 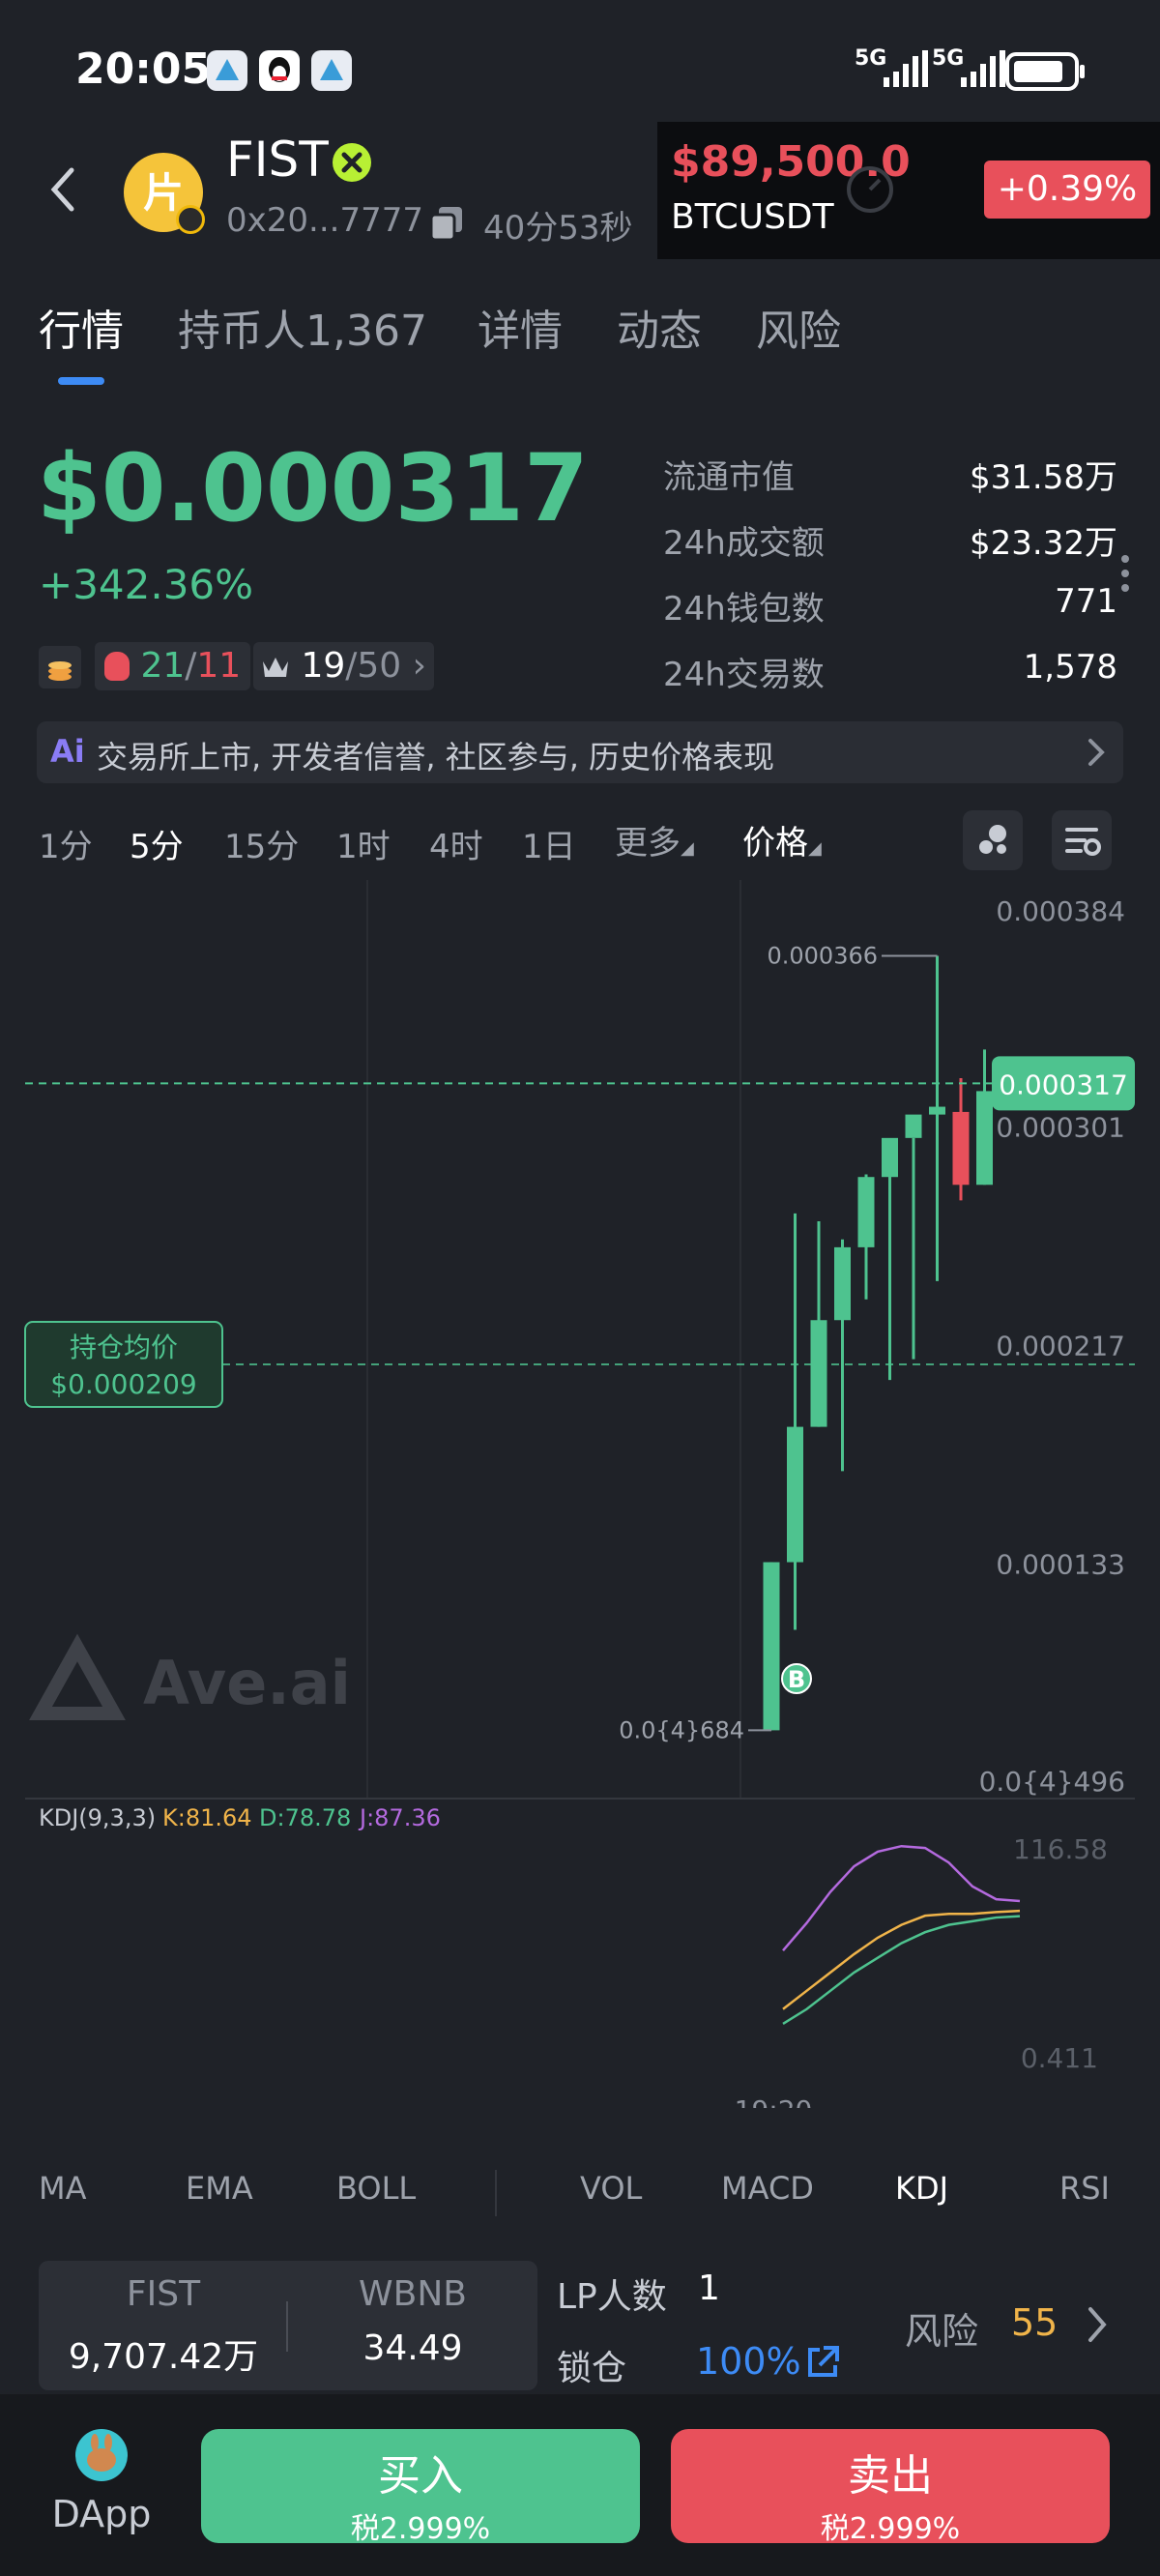 I want to click on y-tick-label: 0.000133, so click(x=1060, y=1565).